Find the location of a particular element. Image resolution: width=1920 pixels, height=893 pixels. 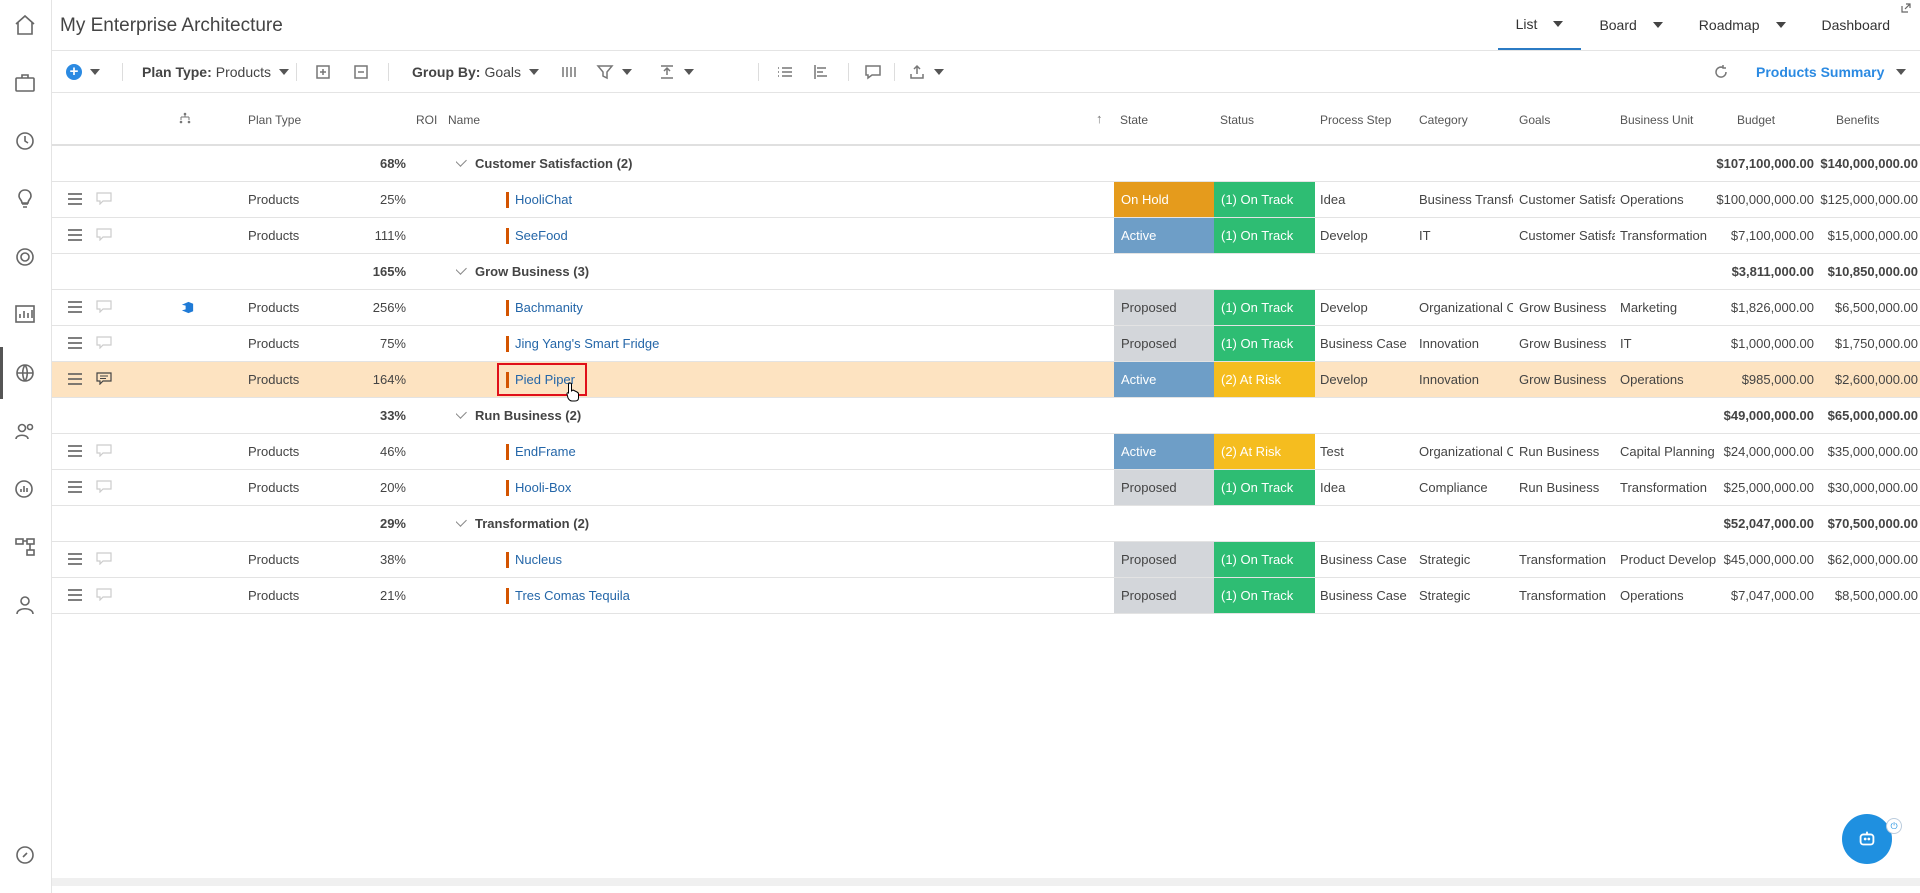

group-label: Run Business (2) is located at coordinates (518, 415).